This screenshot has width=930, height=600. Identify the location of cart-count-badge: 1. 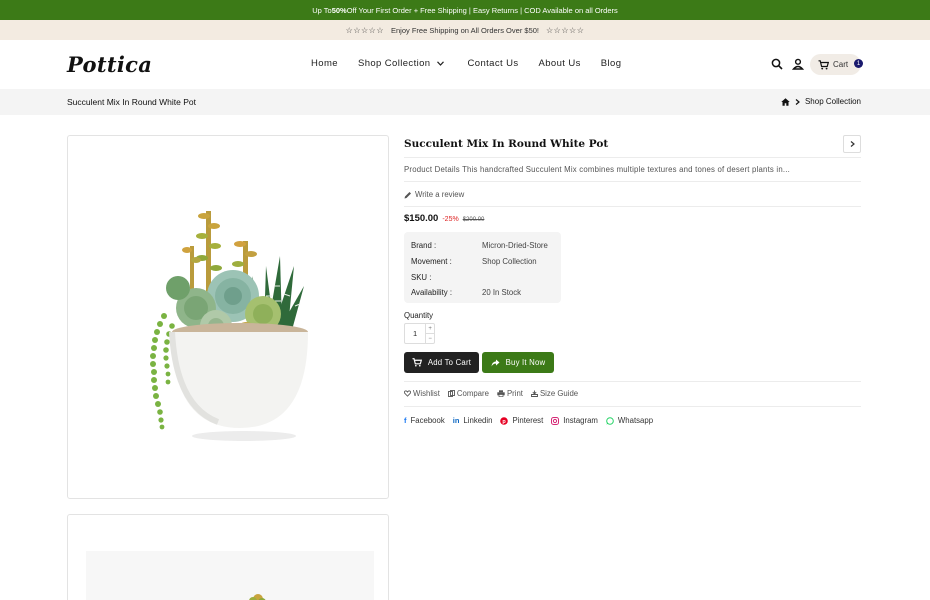
(858, 63).